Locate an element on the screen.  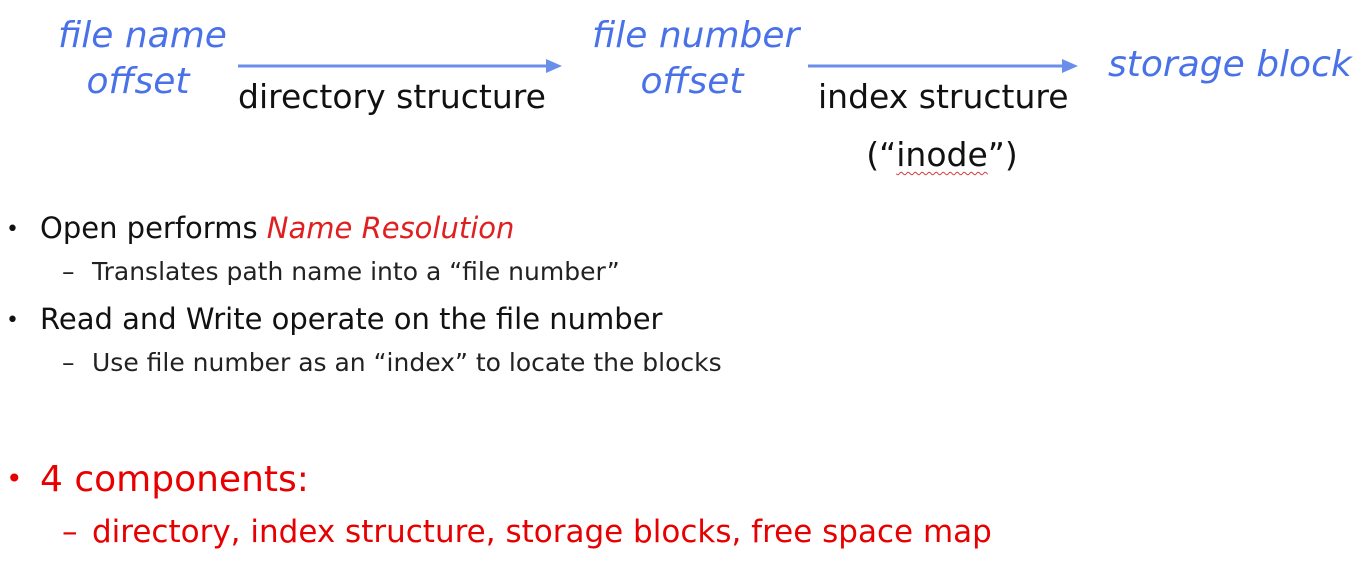
arrow-index is located at coordinates (943, 66).